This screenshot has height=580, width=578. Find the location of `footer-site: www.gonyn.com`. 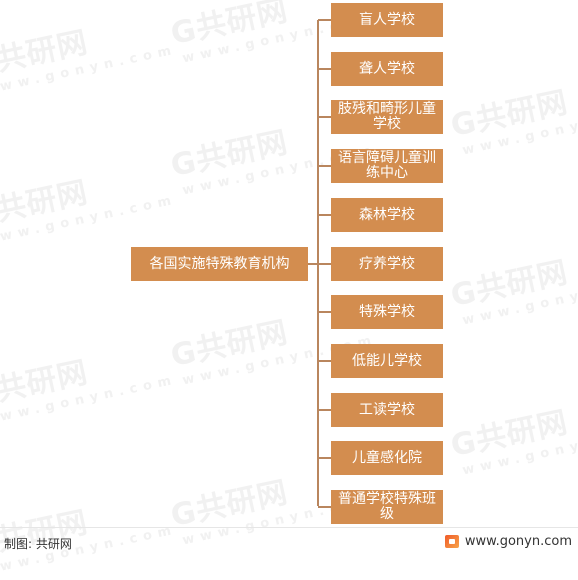

footer-site: www.gonyn.com is located at coordinates (508, 541).